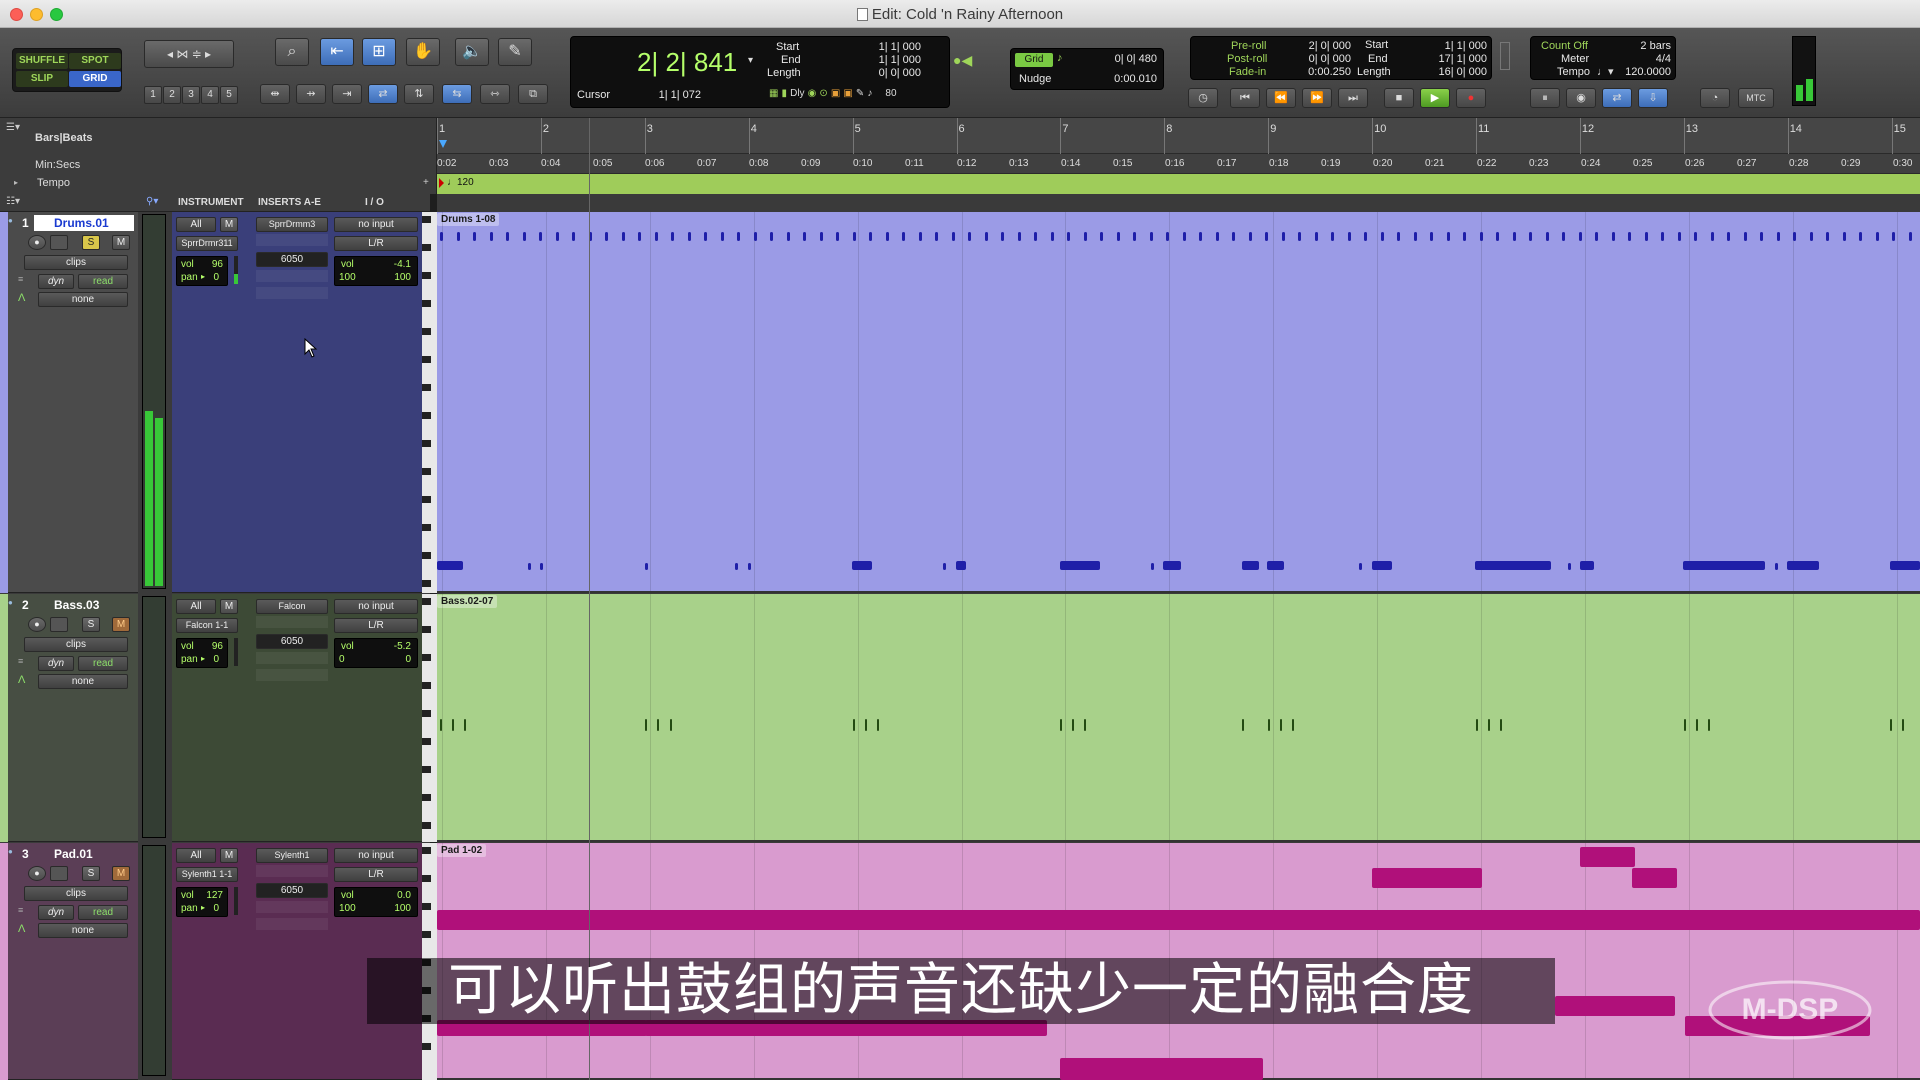  Describe the element at coordinates (1545, 98) in the screenshot. I see `loop-record-icon: ⏸` at that location.